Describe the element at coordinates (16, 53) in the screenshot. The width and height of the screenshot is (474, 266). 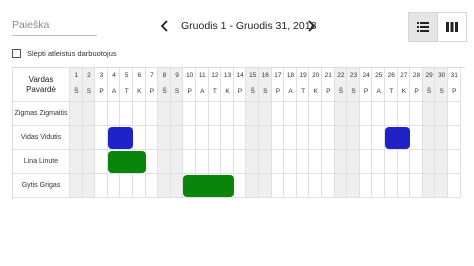
I see `hide-fired-checkbox` at that location.